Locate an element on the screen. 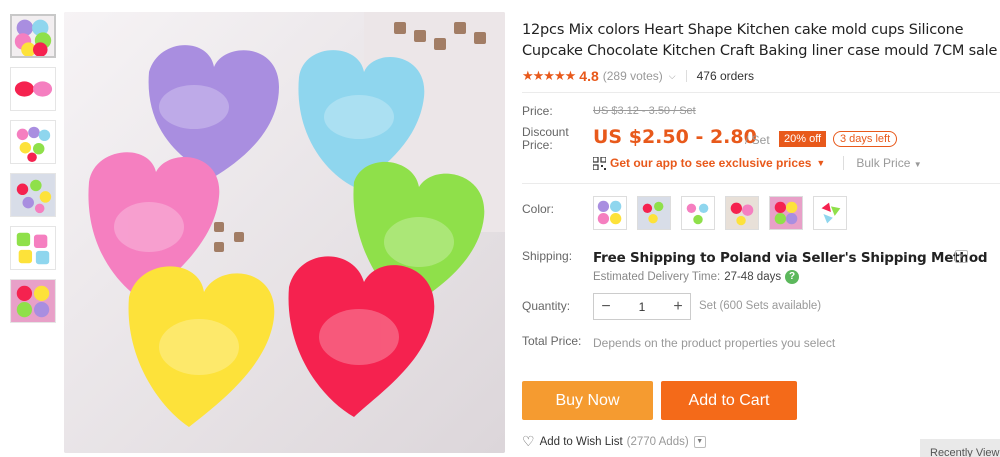 This screenshot has width=1000, height=457. price-label: Price: is located at coordinates (537, 111).